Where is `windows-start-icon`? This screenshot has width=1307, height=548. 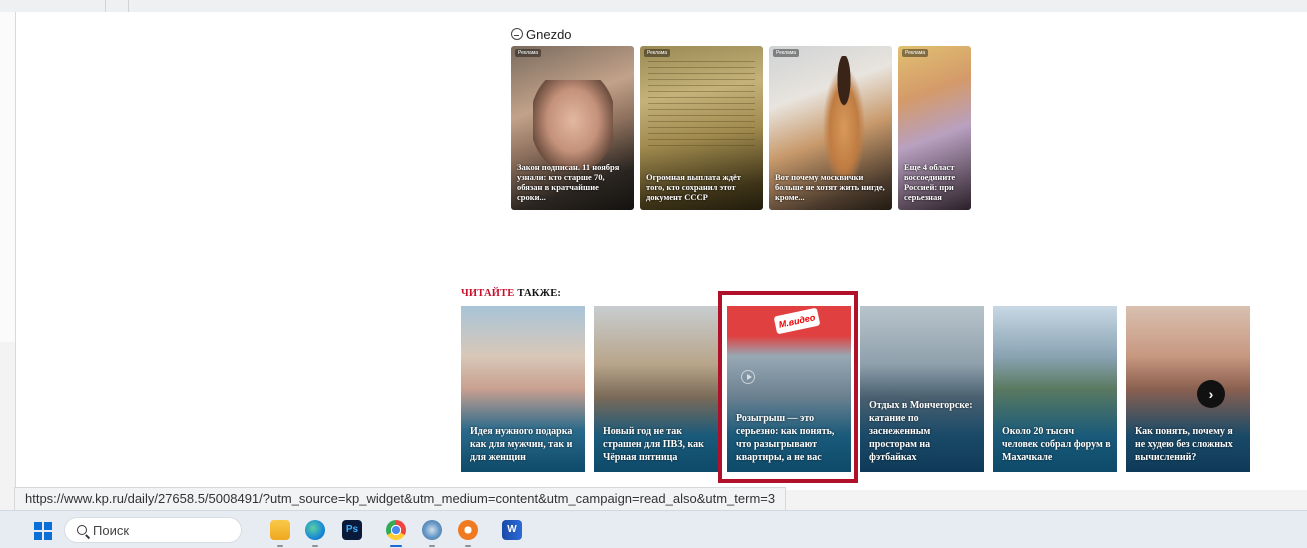 windows-start-icon is located at coordinates (43, 531).